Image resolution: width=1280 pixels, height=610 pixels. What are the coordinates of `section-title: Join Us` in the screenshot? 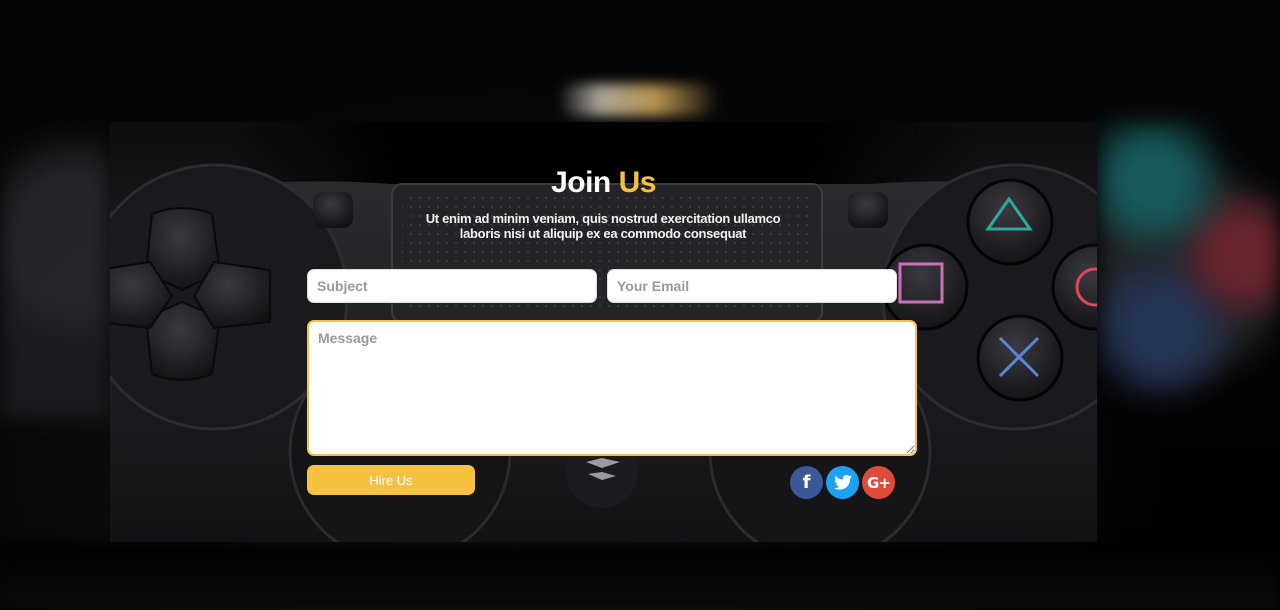 It's located at (603, 183).